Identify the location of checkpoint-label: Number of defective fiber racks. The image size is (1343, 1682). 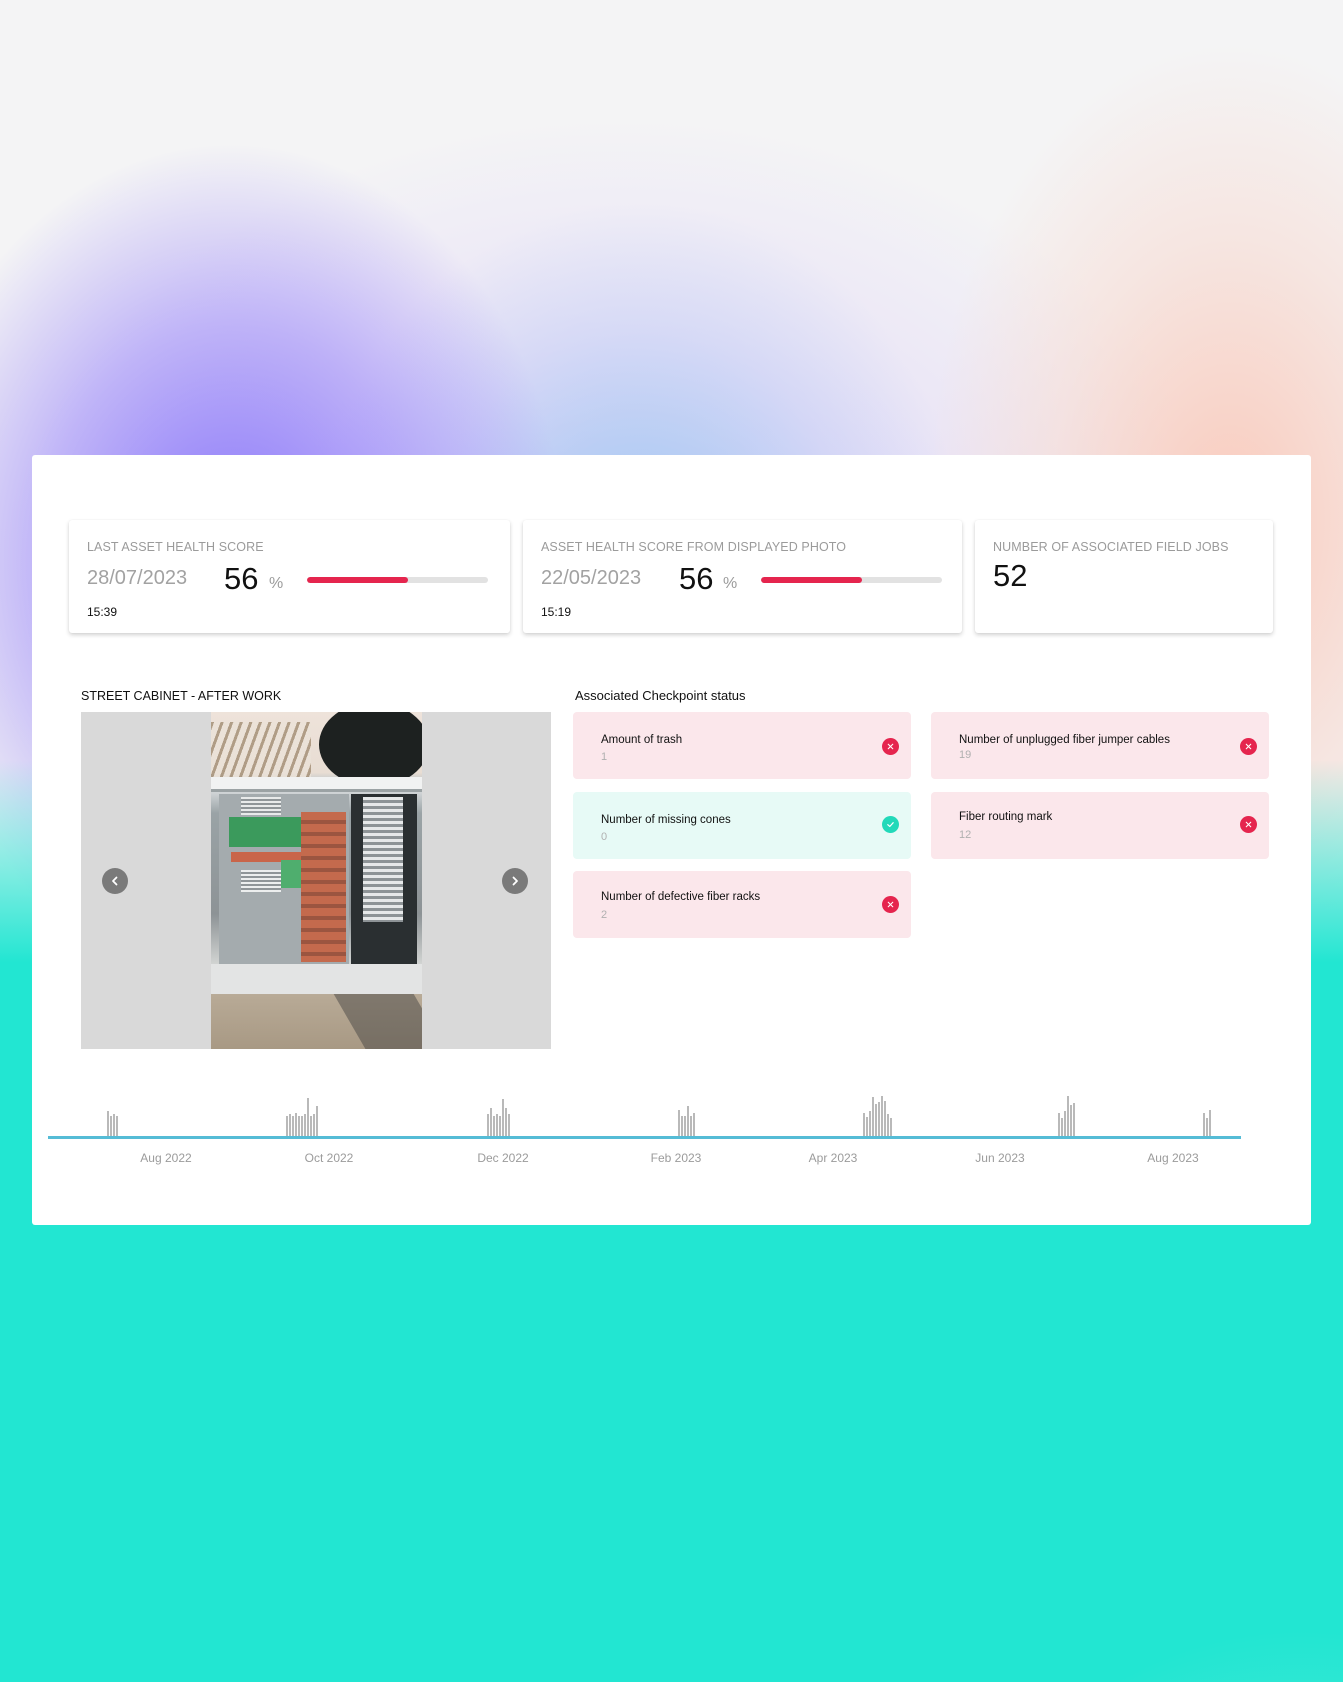
(681, 897).